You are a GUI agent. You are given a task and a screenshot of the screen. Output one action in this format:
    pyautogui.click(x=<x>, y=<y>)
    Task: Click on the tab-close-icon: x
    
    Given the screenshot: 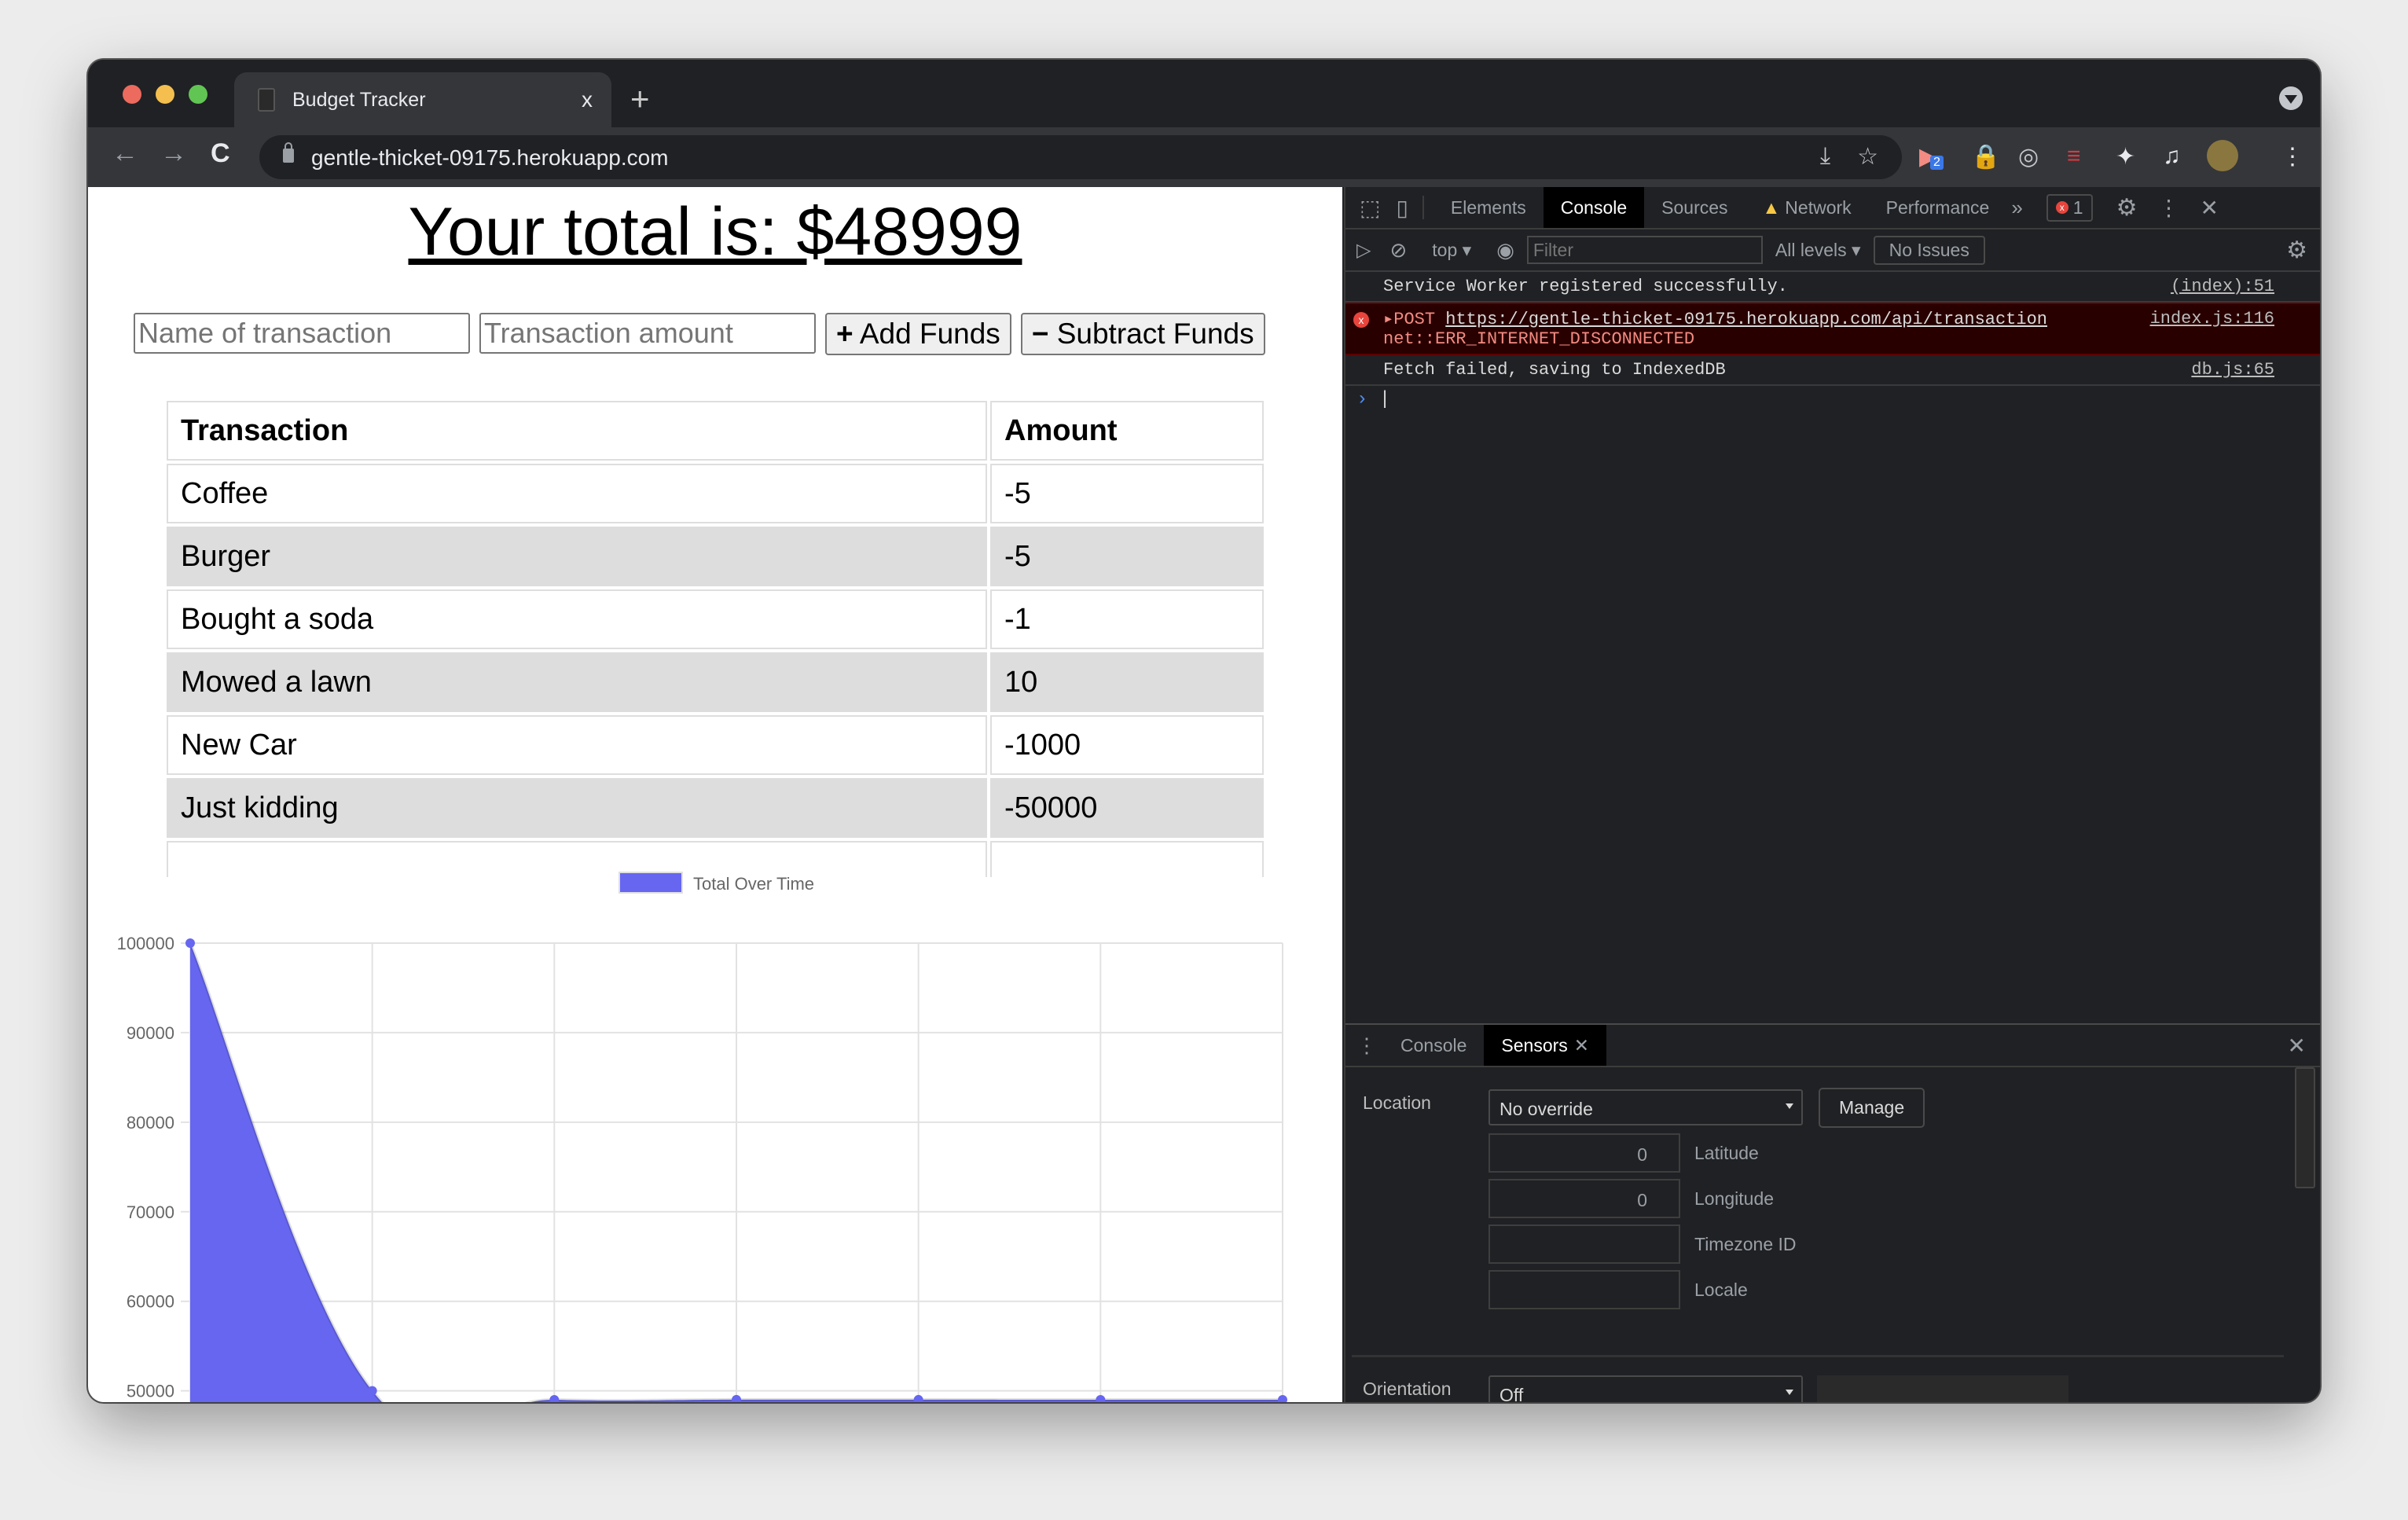 What is the action you would take?
    pyautogui.click(x=587, y=99)
    